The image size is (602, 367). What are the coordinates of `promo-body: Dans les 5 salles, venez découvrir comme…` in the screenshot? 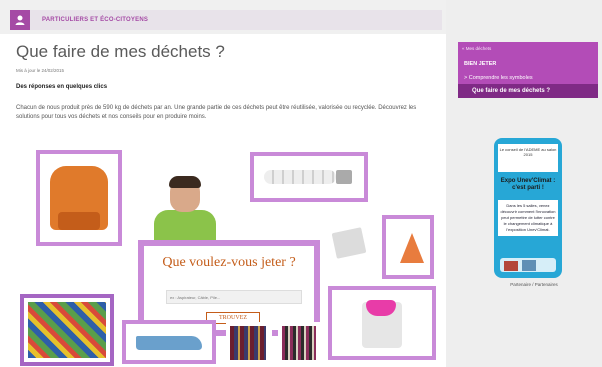 It's located at (528, 218).